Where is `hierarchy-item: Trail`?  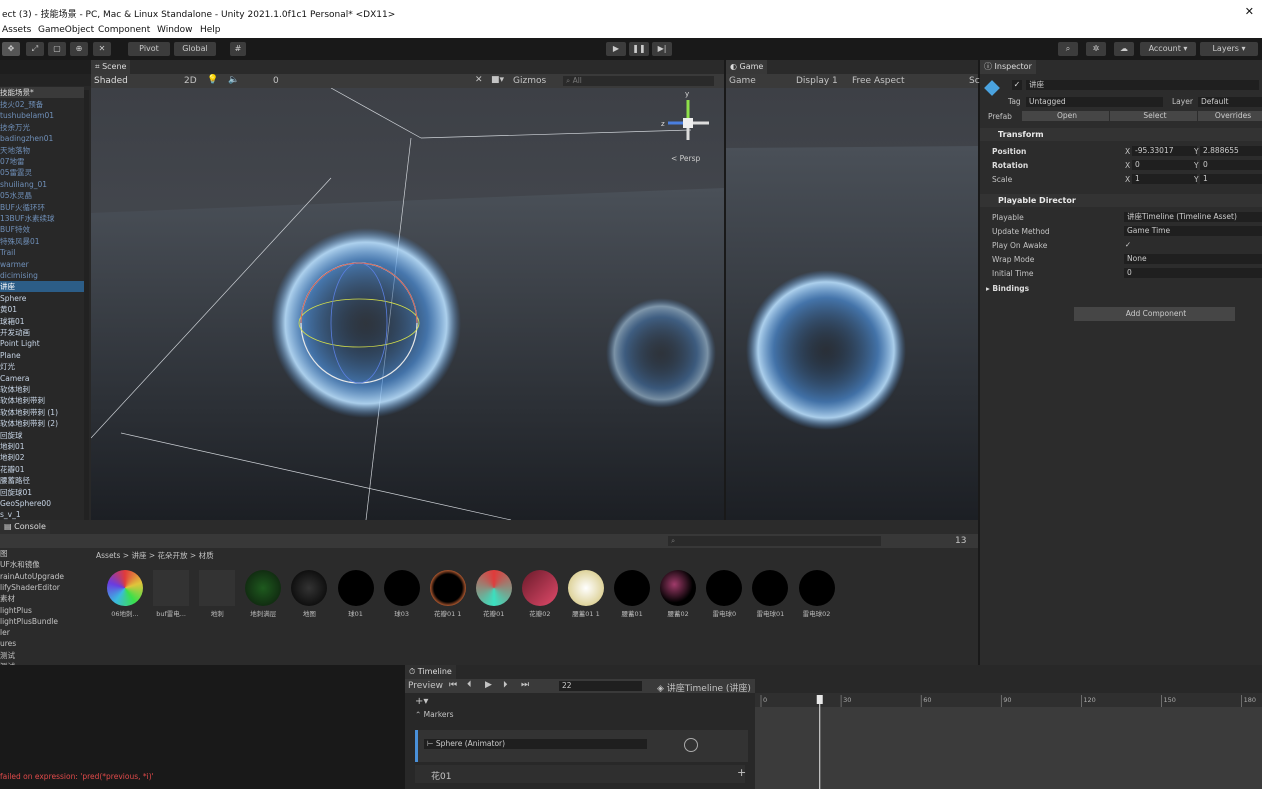
hierarchy-item: Trail is located at coordinates (42, 252).